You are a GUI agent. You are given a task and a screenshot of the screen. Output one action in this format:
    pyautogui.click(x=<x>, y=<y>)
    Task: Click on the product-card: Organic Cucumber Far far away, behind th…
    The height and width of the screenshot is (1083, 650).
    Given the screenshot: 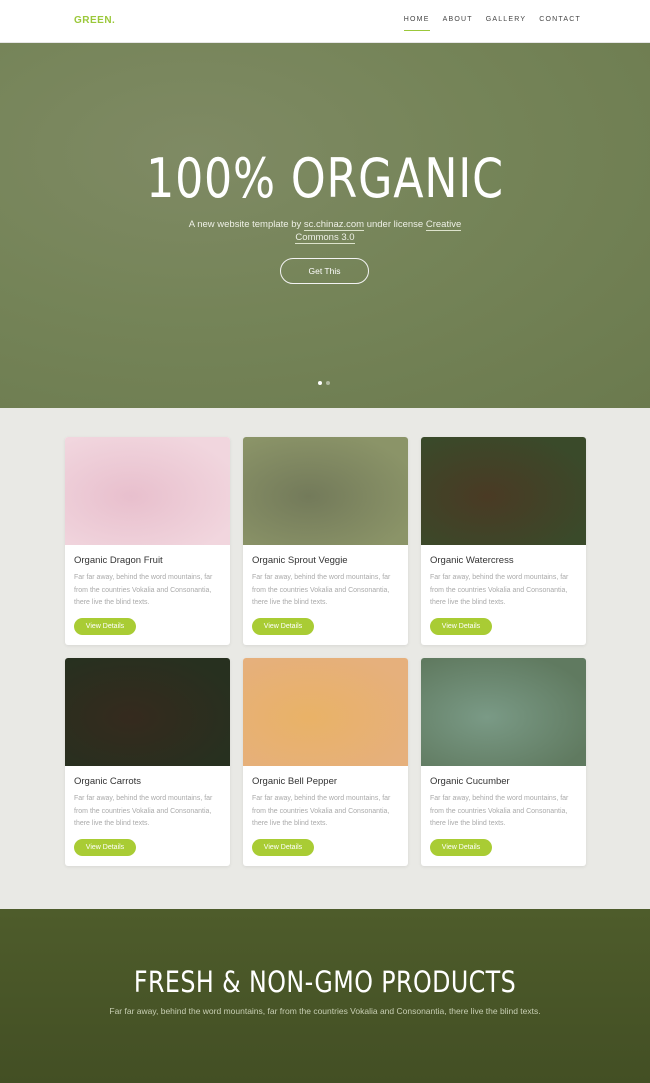 What is the action you would take?
    pyautogui.click(x=503, y=762)
    